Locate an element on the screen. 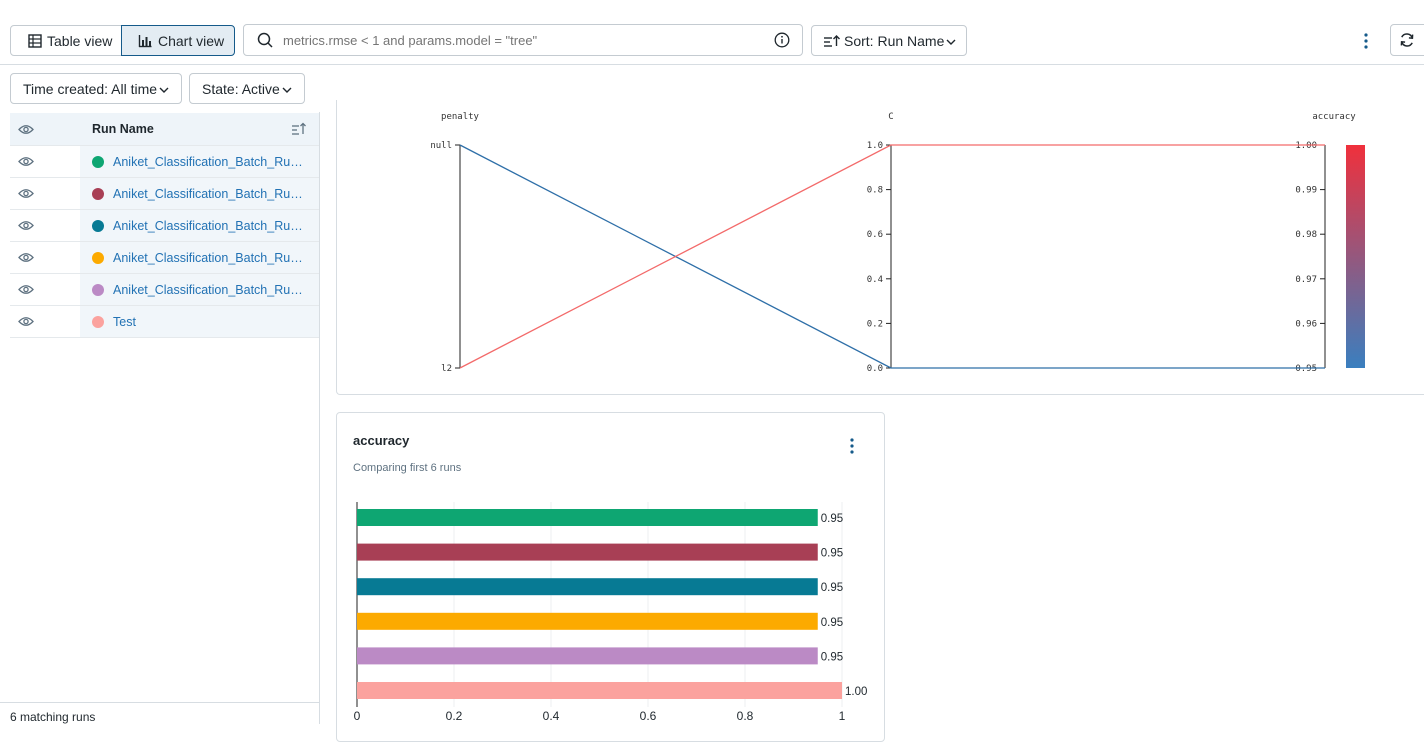 The height and width of the screenshot is (742, 1424). penalty-tick-label: null is located at coordinates (441, 146).